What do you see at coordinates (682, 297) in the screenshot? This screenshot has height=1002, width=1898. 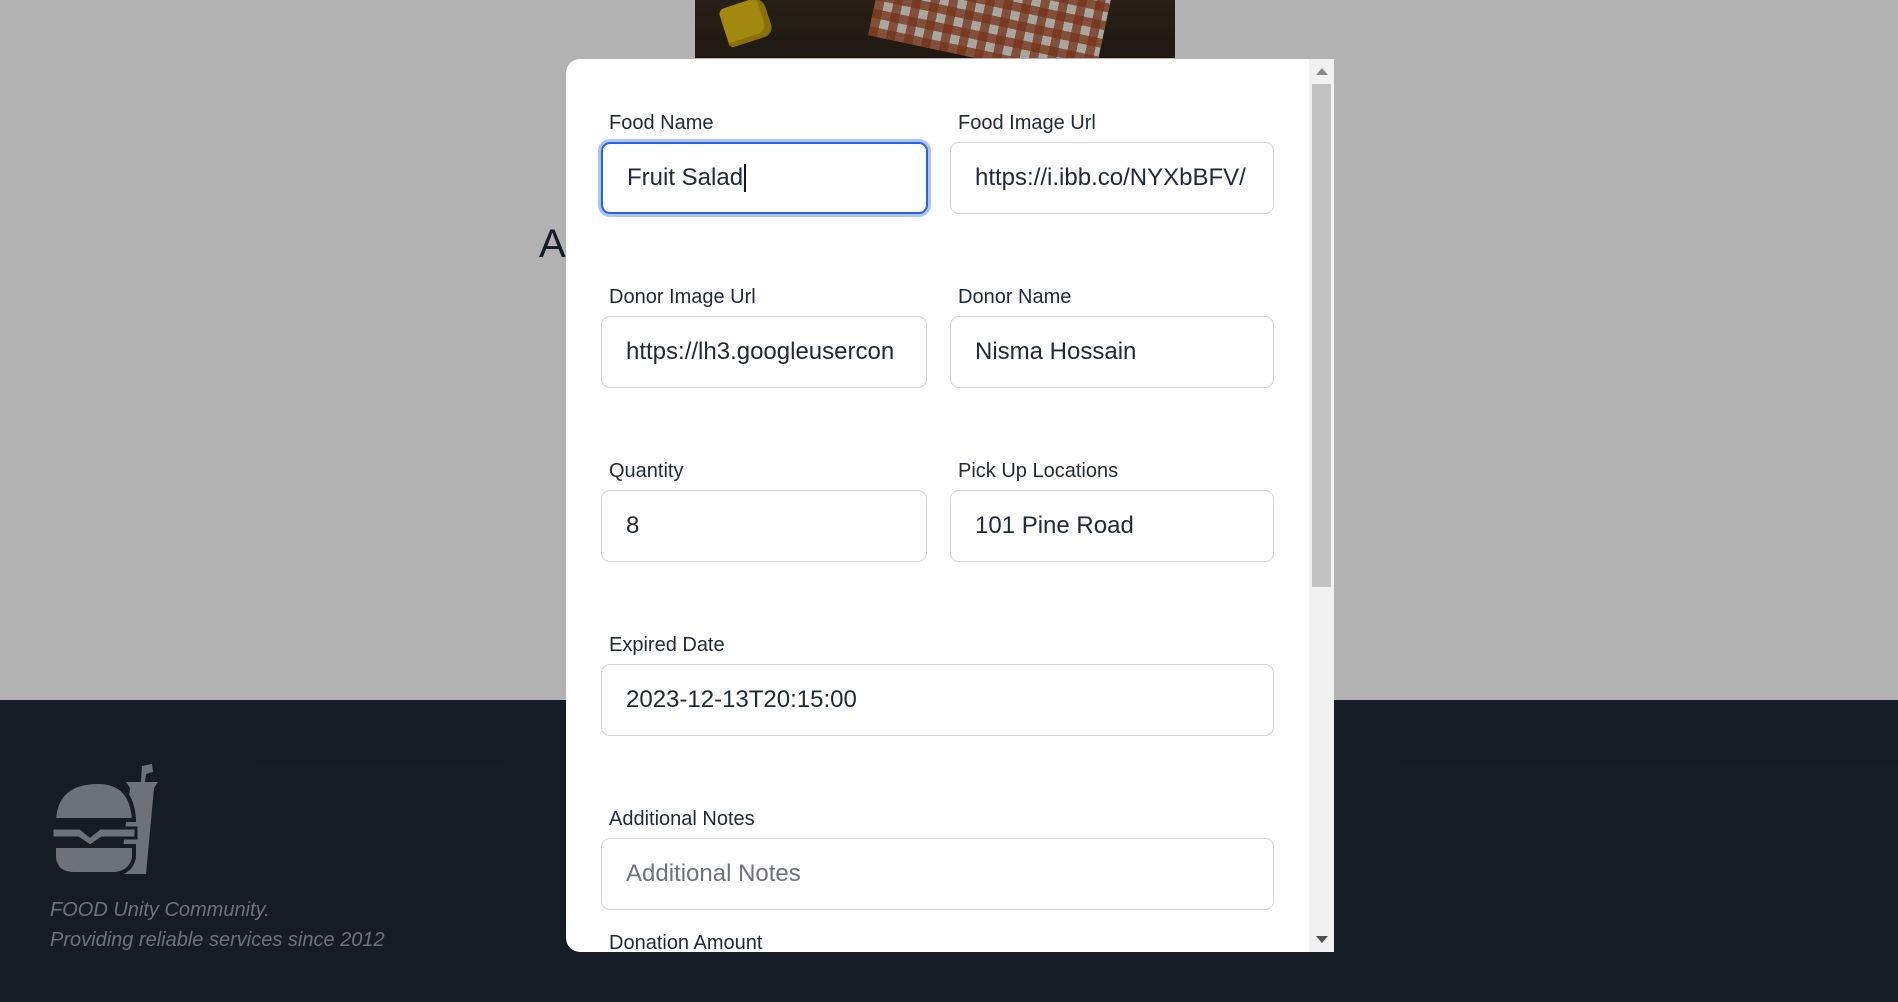 I see `donor-image-url-label: Donor Image Url` at bounding box center [682, 297].